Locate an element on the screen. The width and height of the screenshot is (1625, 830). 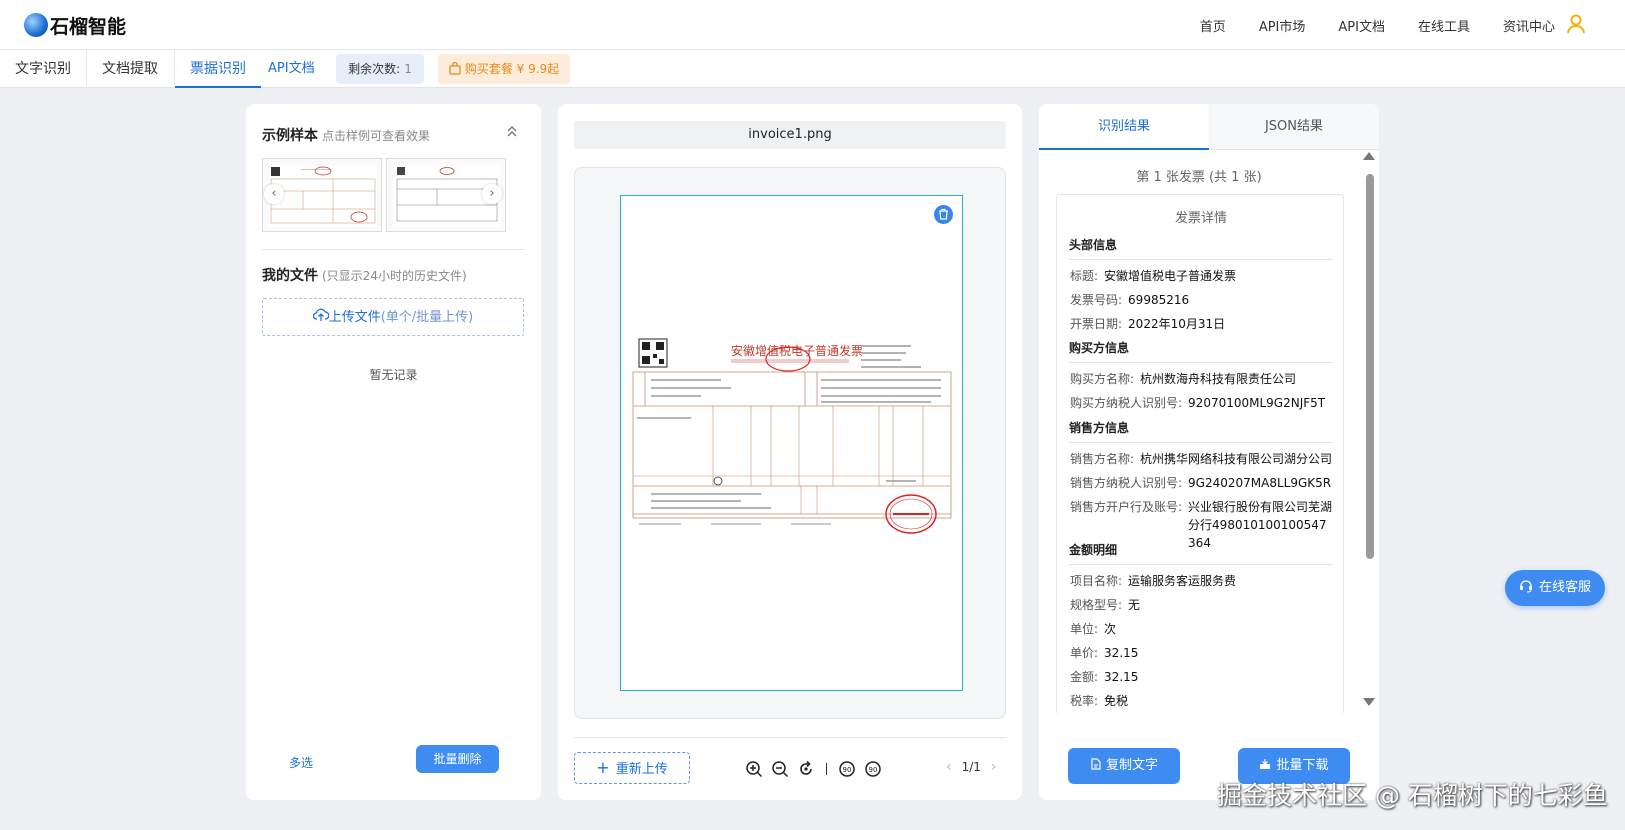
nav-online-tools: 在线工具 is located at coordinates (1444, 25).